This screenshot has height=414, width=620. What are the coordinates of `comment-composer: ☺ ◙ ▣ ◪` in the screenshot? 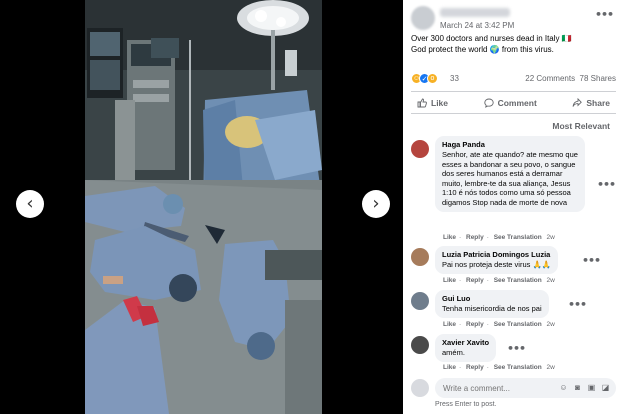 It's located at (513, 388).